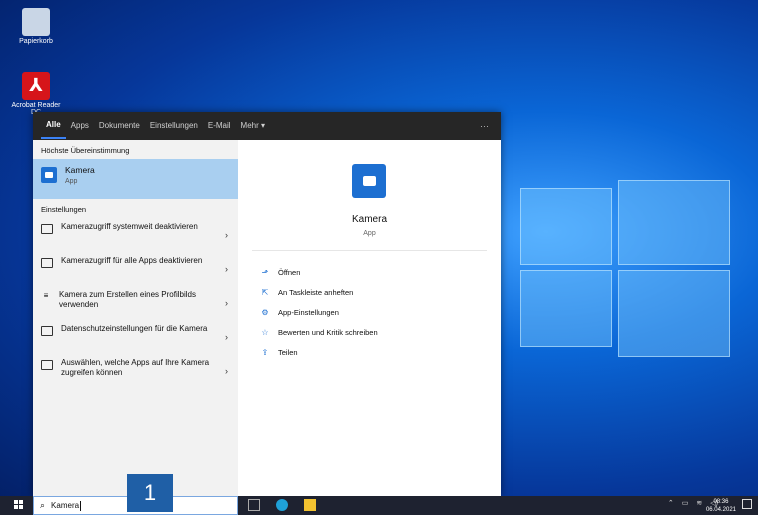 The width and height of the screenshot is (758, 515). I want to click on search-input-value: Kamera, so click(65, 505).